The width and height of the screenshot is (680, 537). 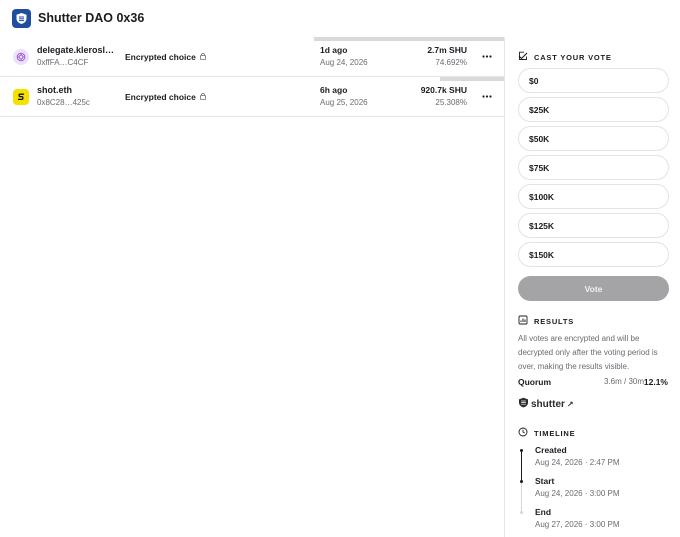 What do you see at coordinates (593, 225) in the screenshot?
I see `vote-option-125k: $125K` at bounding box center [593, 225].